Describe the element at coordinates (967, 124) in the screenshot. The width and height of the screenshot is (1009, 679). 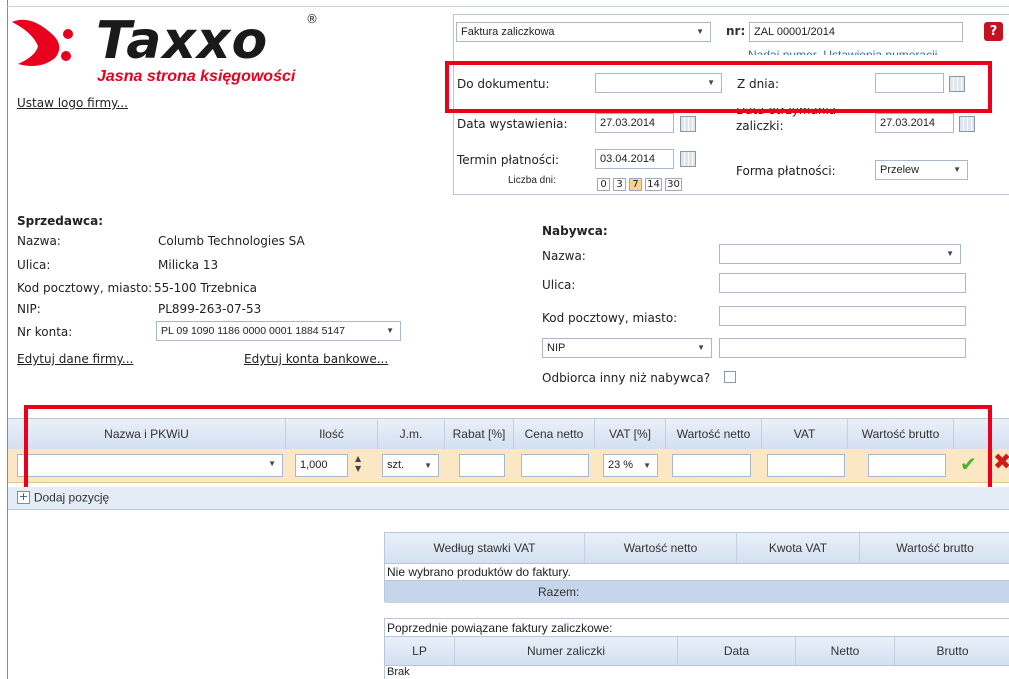
I see `data-otrzymania-calendar-icon` at that location.